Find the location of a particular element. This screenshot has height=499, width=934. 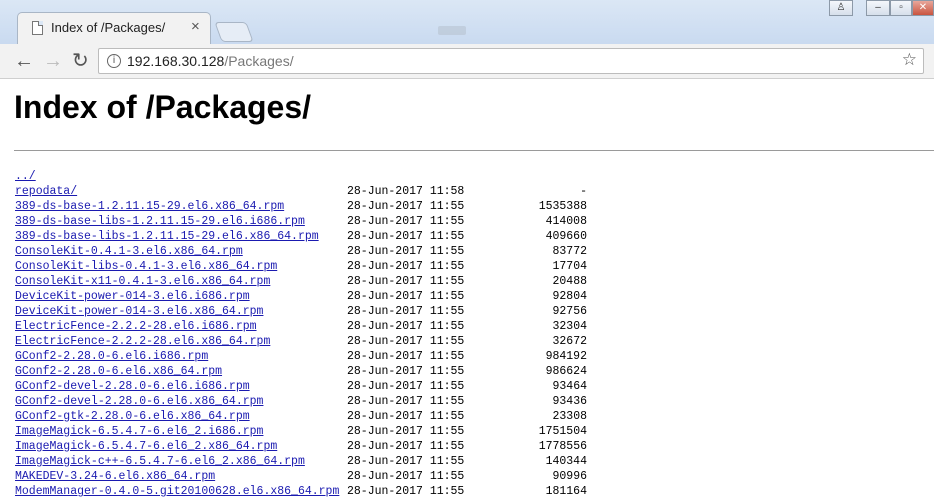

file-link: DeviceKit-power-014-3.el6.x86_64.rpm is located at coordinates (139, 311).